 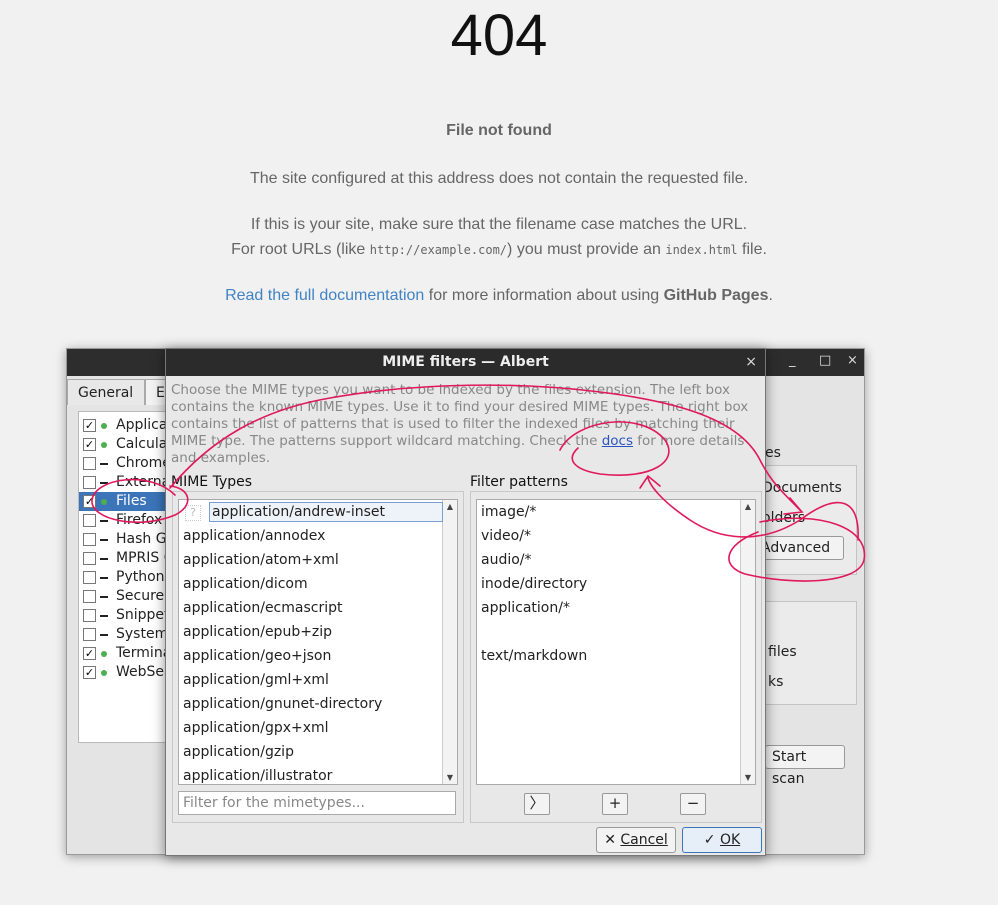 I want to click on mime-types-label: MIME Types, so click(x=212, y=482).